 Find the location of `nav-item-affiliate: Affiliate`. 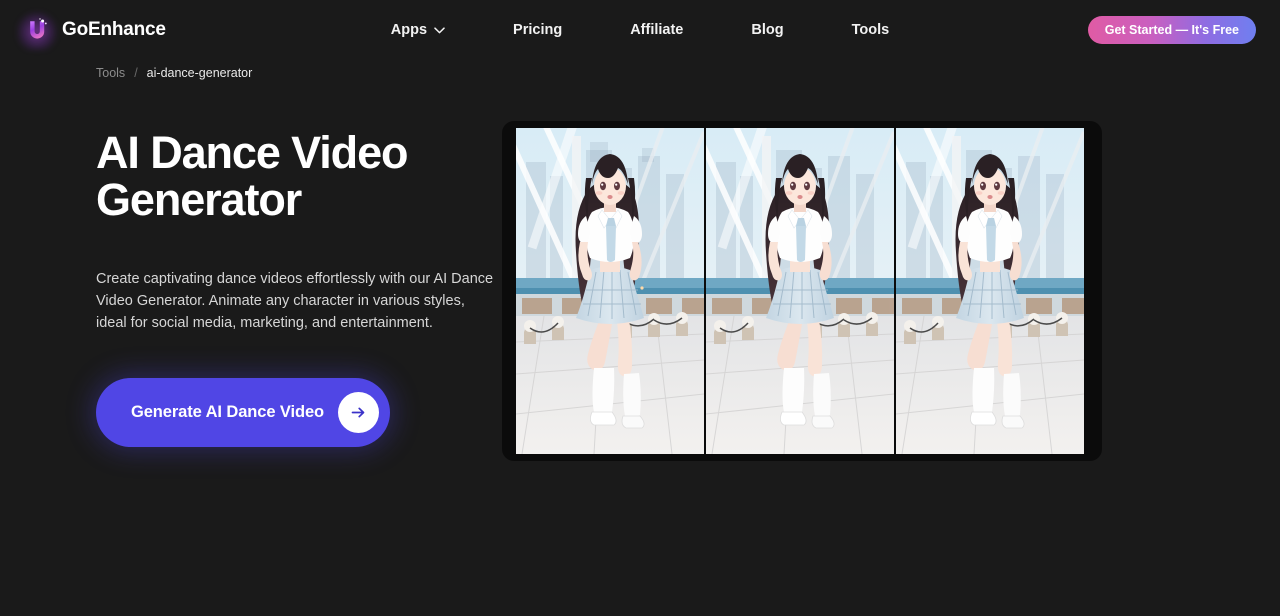

nav-item-affiliate: Affiliate is located at coordinates (656, 30).